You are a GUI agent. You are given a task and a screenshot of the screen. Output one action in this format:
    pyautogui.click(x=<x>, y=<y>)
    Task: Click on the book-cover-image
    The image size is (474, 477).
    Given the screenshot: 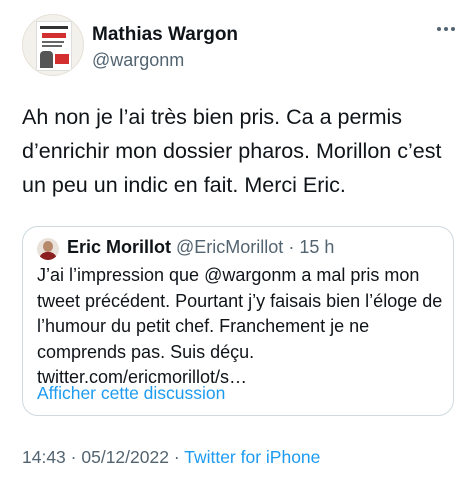 What is the action you would take?
    pyautogui.click(x=54, y=46)
    